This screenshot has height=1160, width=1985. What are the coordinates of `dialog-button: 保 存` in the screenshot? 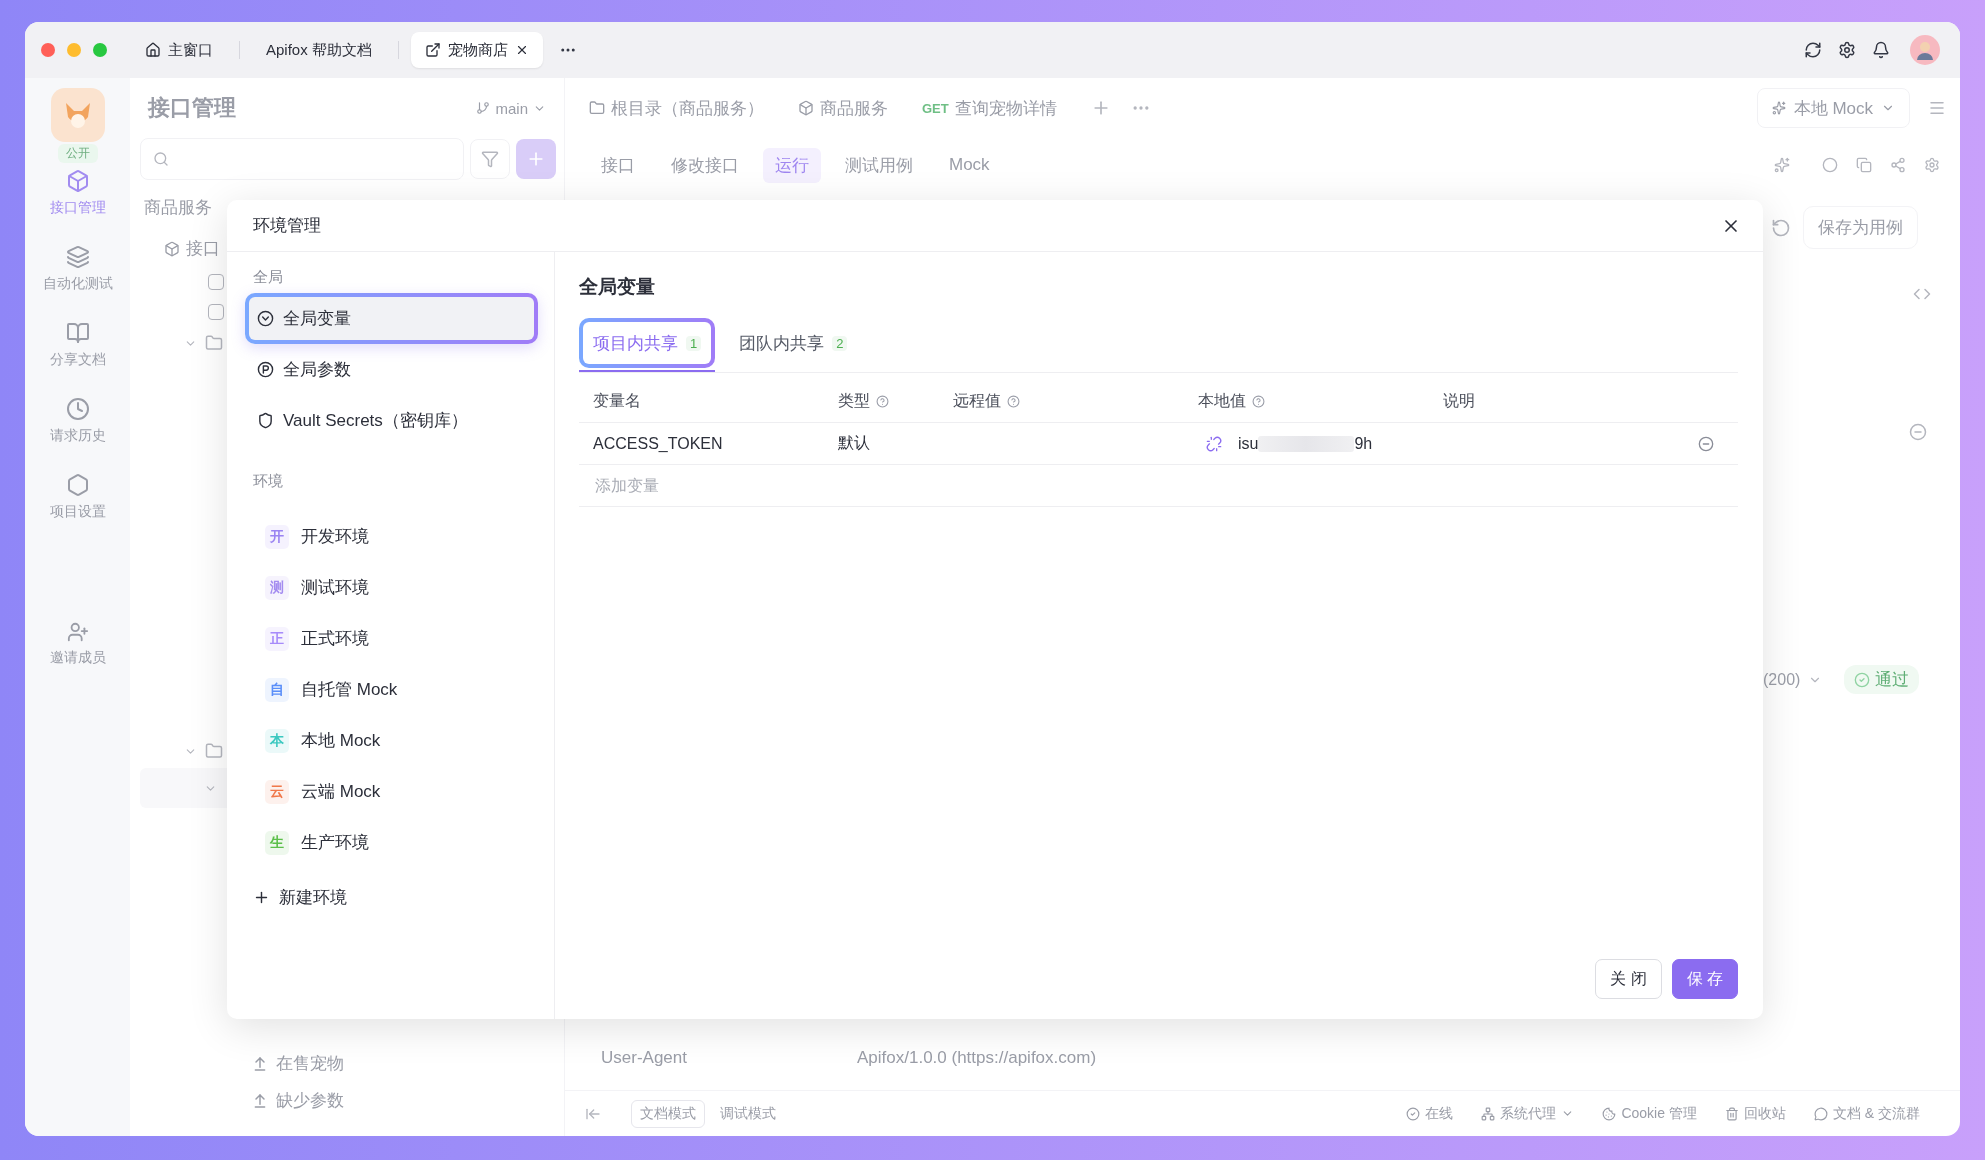 It's located at (1704, 979).